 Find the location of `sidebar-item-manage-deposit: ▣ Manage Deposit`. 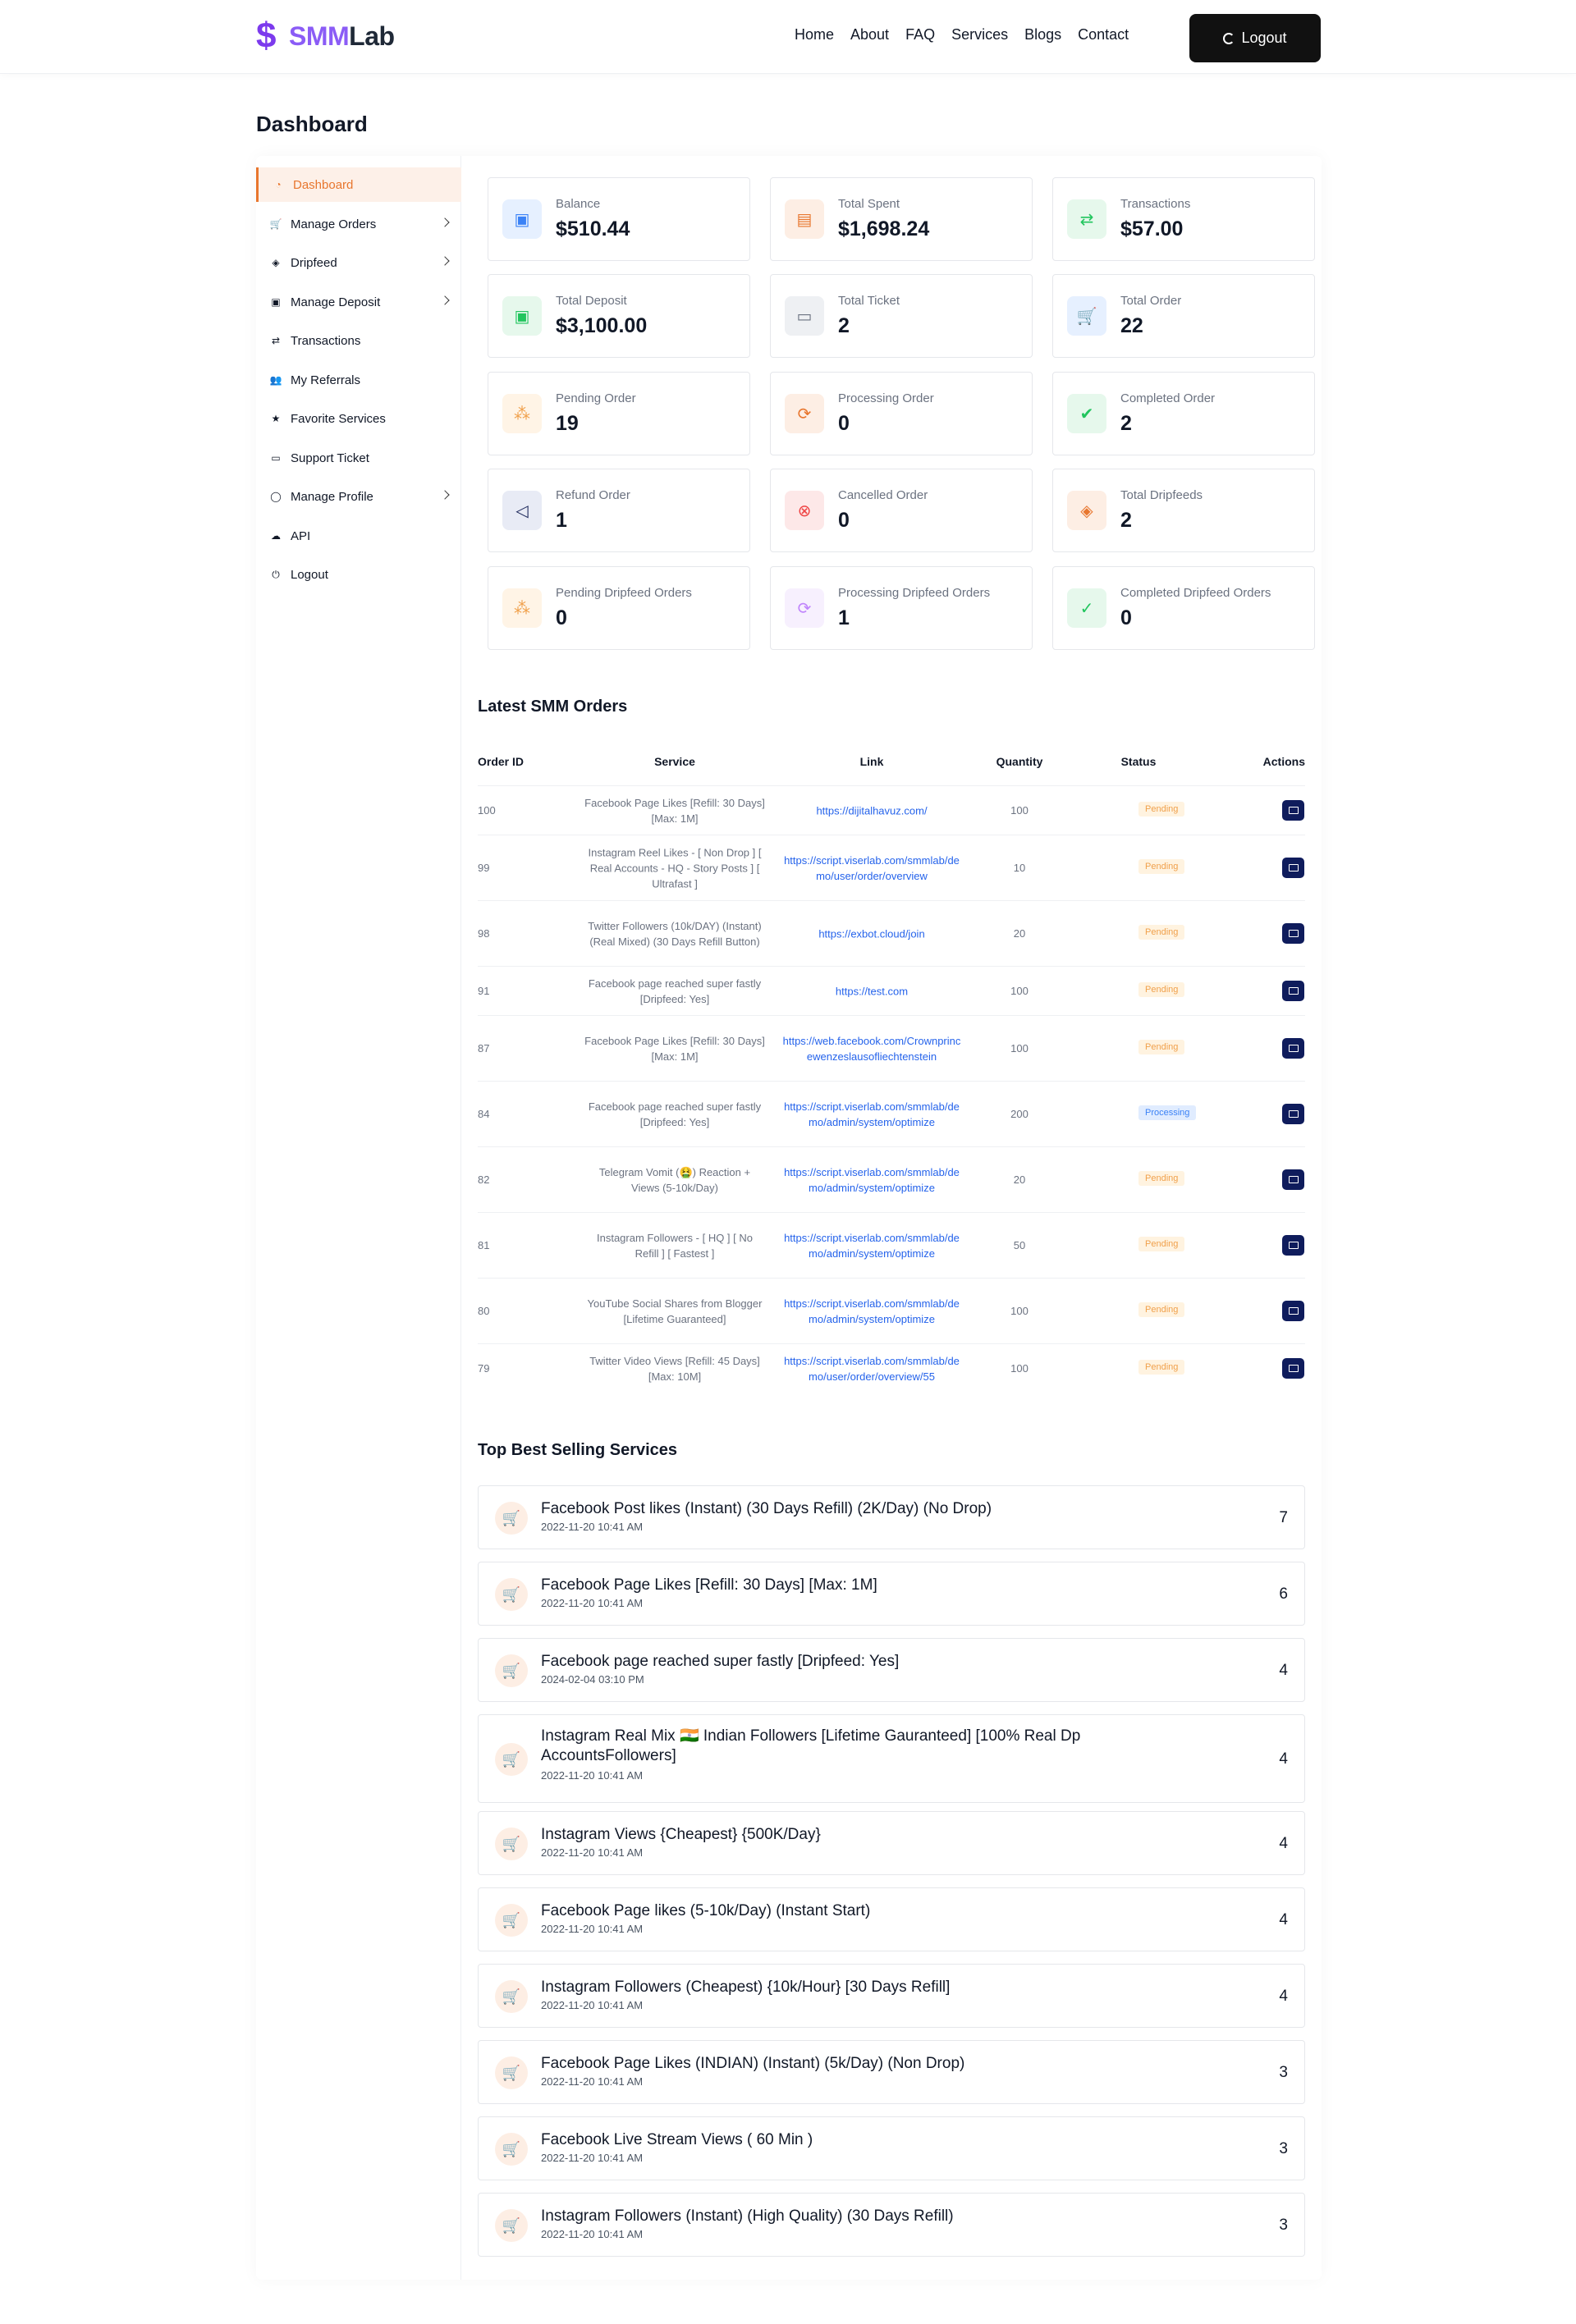

sidebar-item-manage-deposit: ▣ Manage Deposit is located at coordinates (358, 302).